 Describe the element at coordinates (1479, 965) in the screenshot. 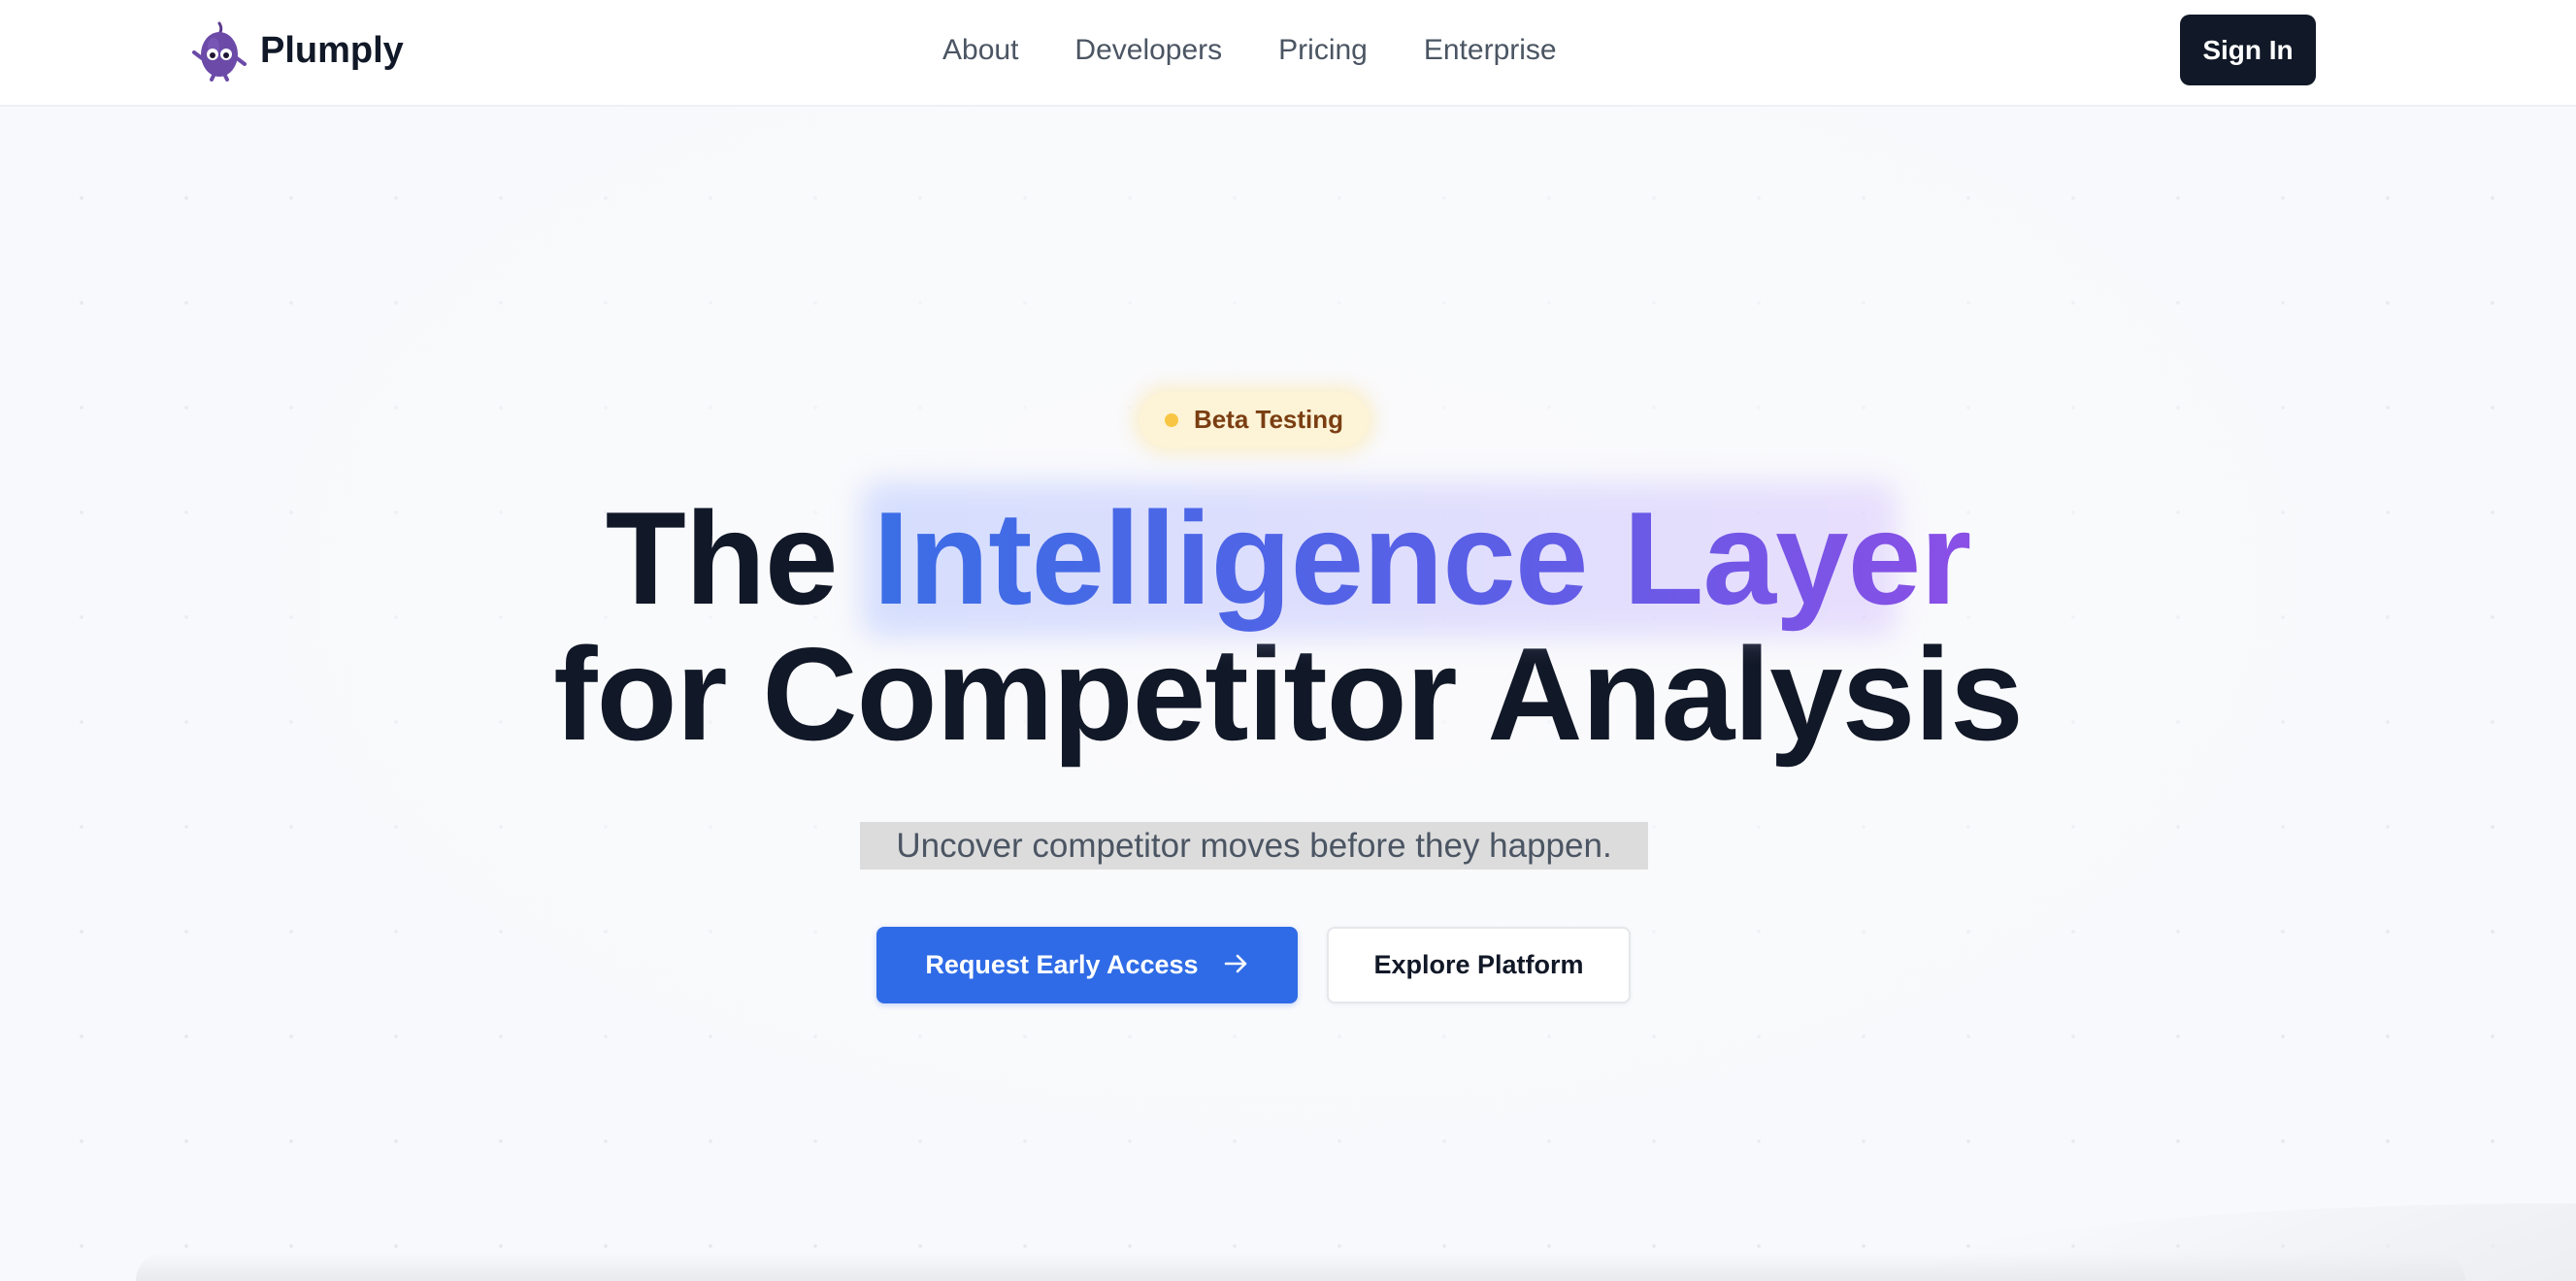

I see `explore-platform-button: Explore Platform` at that location.